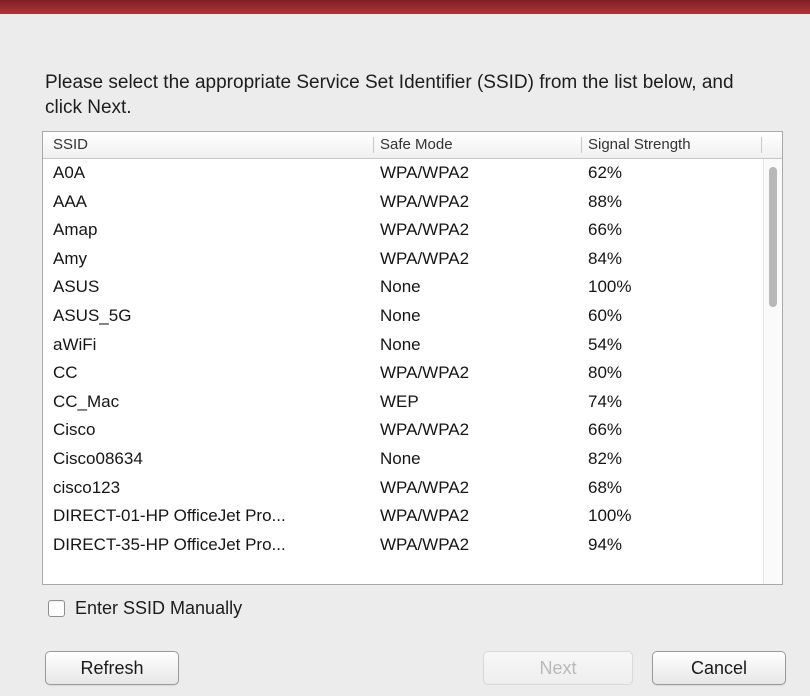 Image resolution: width=810 pixels, height=696 pixels. What do you see at coordinates (86, 401) in the screenshot?
I see `ssid-cell: CC_Mac` at bounding box center [86, 401].